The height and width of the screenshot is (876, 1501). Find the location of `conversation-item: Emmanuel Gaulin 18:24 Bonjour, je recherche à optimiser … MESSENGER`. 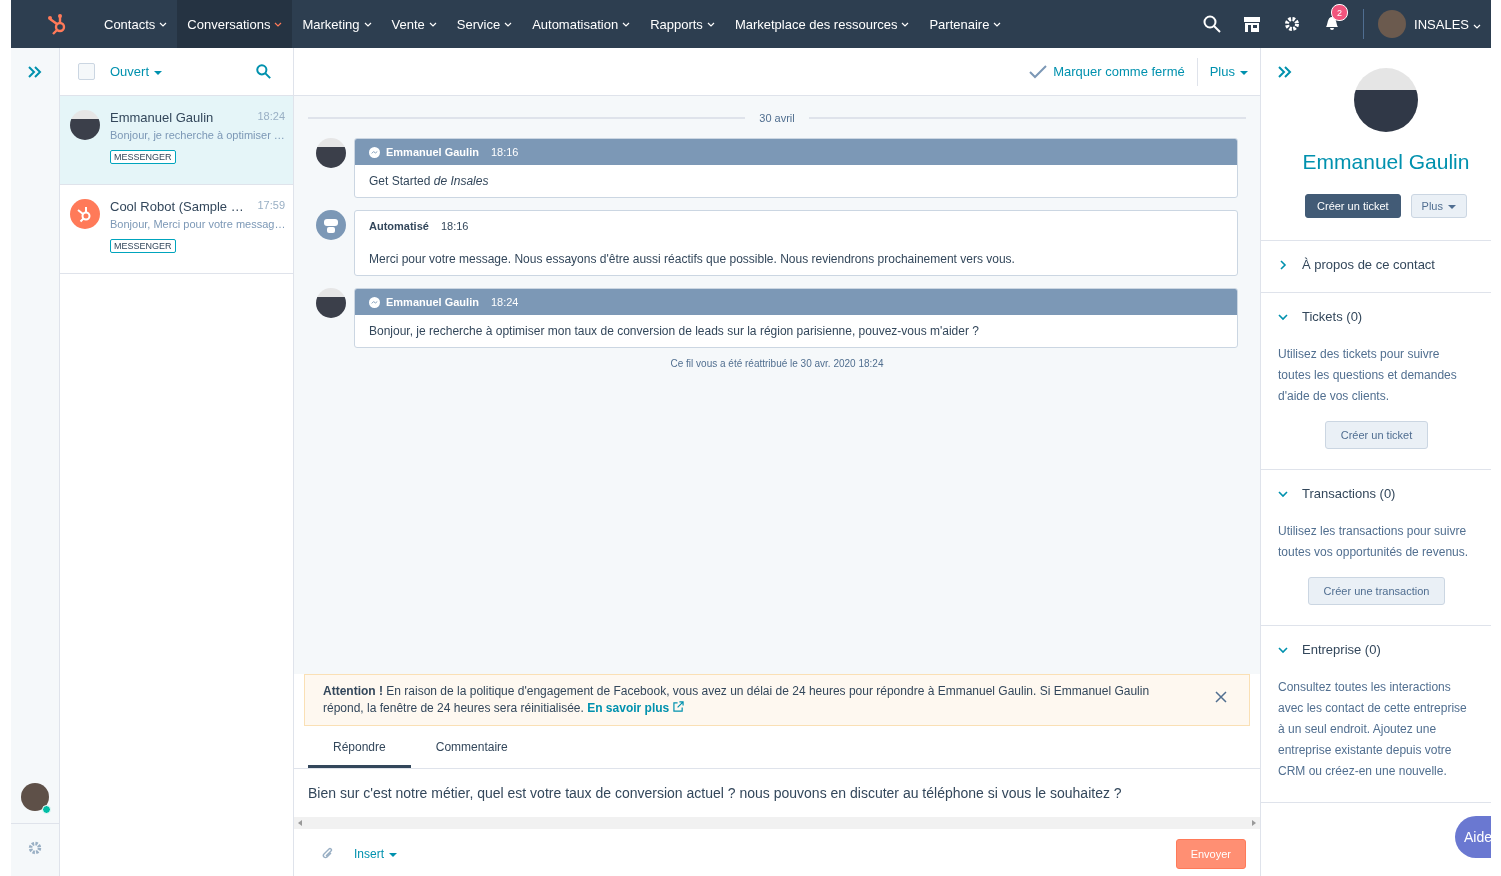

conversation-item: Emmanuel Gaulin 18:24 Bonjour, je recherche à optimiser … MESSENGER is located at coordinates (176, 140).